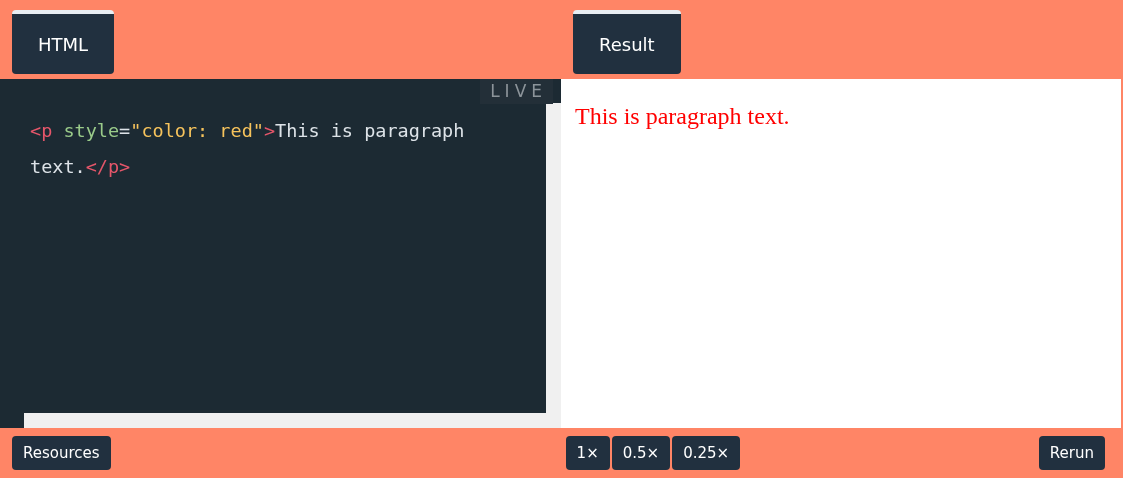 This screenshot has height=478, width=1123. What do you see at coordinates (627, 42) in the screenshot?
I see `result-tab: Result` at bounding box center [627, 42].